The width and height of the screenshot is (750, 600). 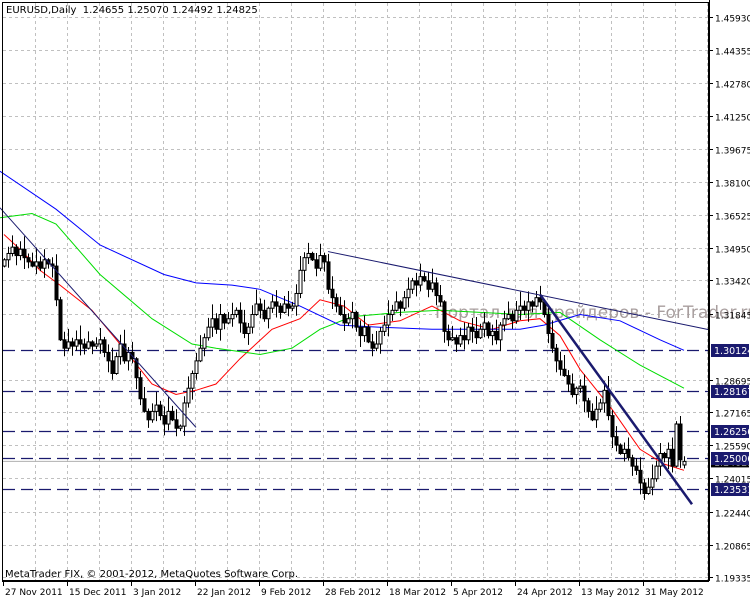 What do you see at coordinates (732, 251) in the screenshot?
I see `price-tick-label: 1.34950` at bounding box center [732, 251].